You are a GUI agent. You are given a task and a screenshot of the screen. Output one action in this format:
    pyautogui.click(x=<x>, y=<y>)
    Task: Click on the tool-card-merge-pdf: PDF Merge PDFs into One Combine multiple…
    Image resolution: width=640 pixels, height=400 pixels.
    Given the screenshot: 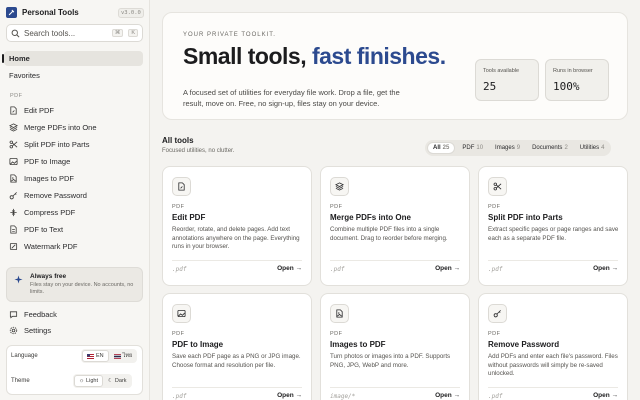 What is the action you would take?
    pyautogui.click(x=395, y=226)
    